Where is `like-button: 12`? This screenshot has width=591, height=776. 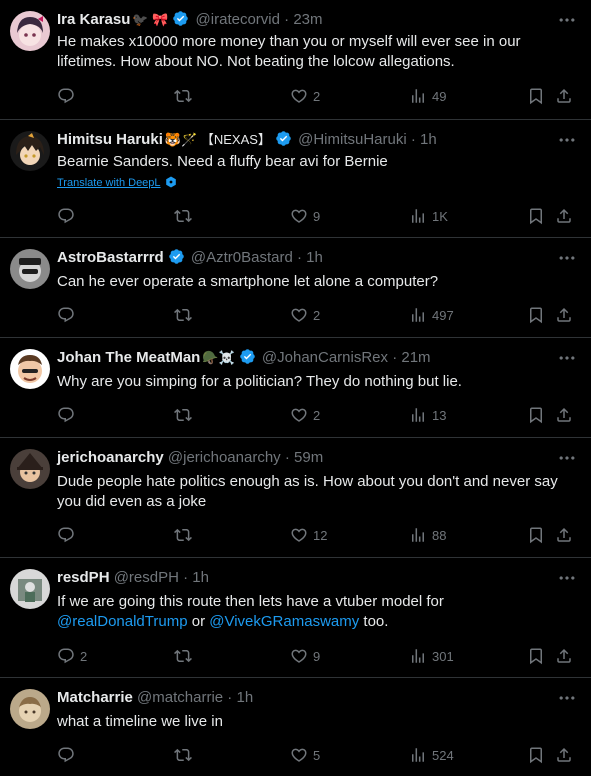 like-button: 12 is located at coordinates (308, 535).